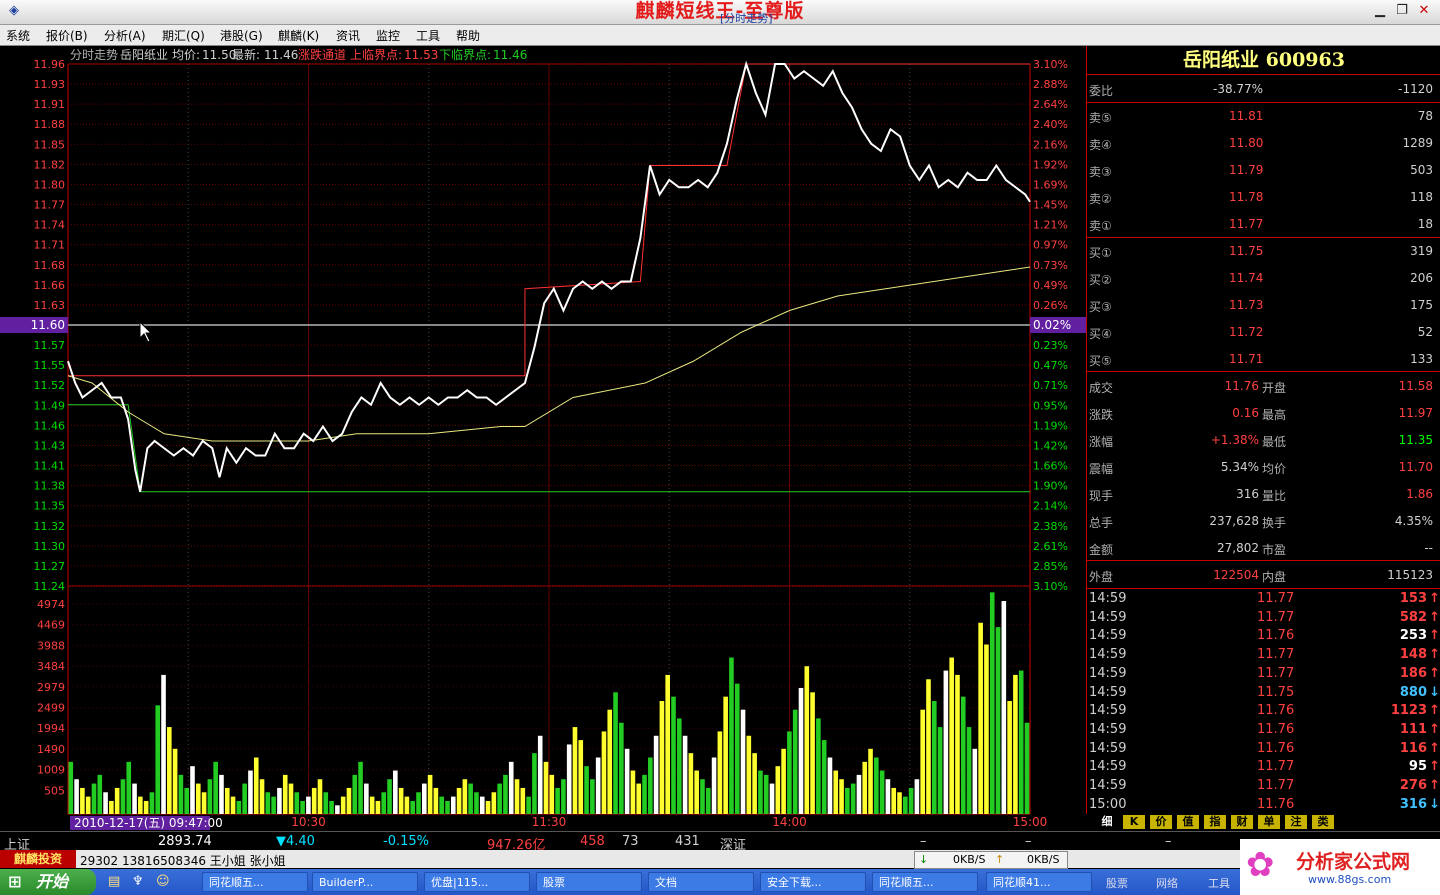 Image resolution: width=1440 pixels, height=895 pixels. What do you see at coordinates (1413, 617) in the screenshot?
I see `tick-volume: 582` at bounding box center [1413, 617].